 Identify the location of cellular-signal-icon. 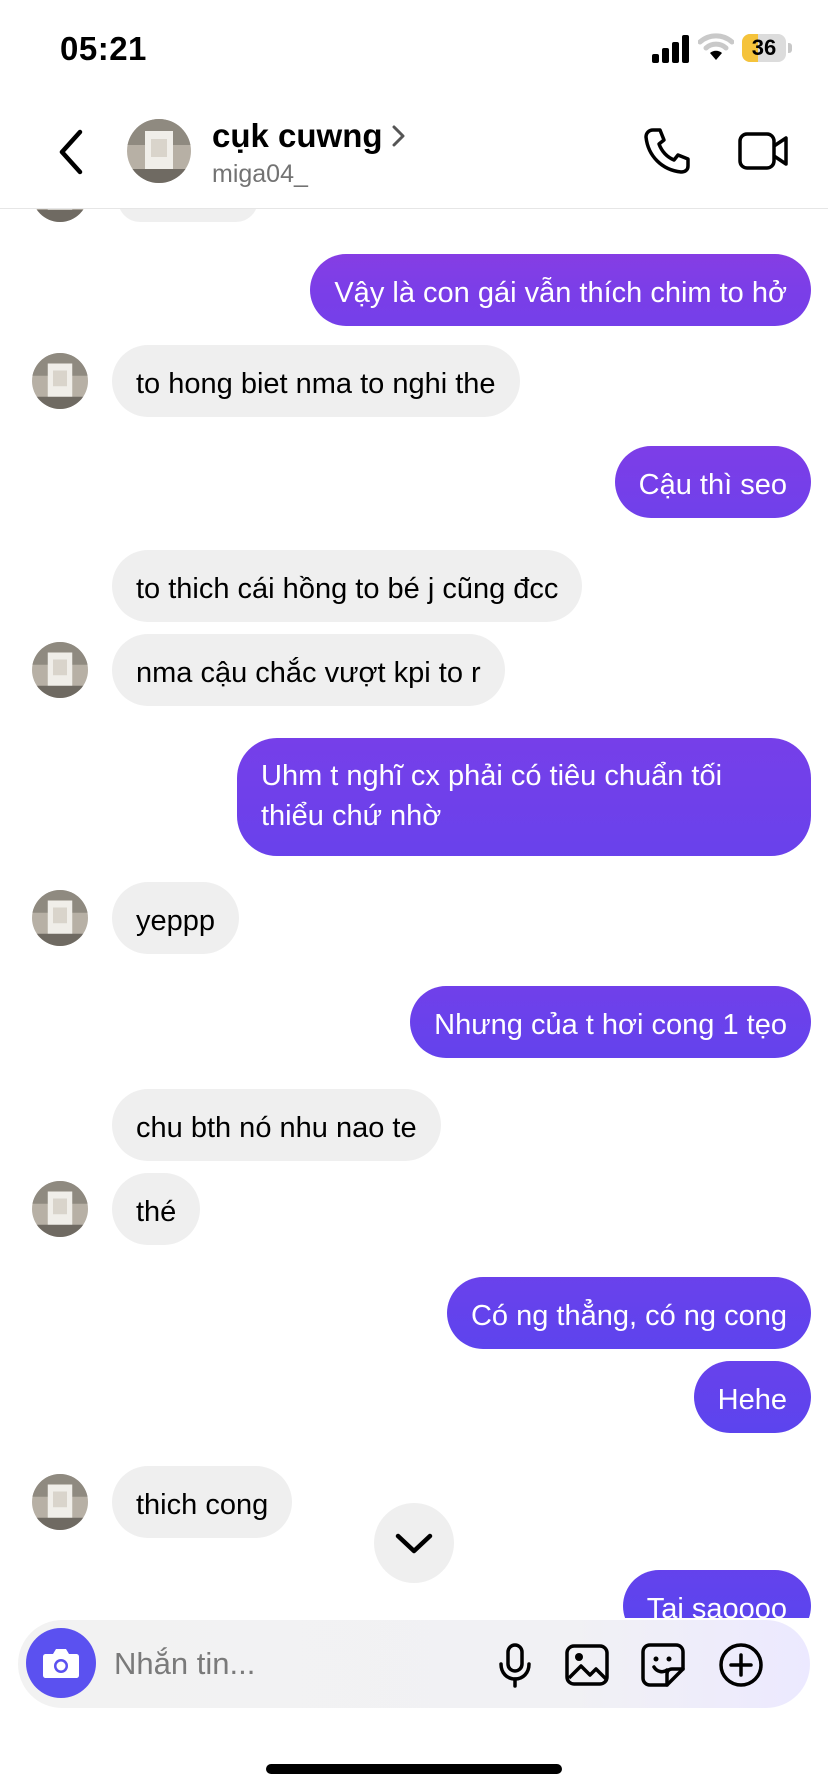
(672, 49).